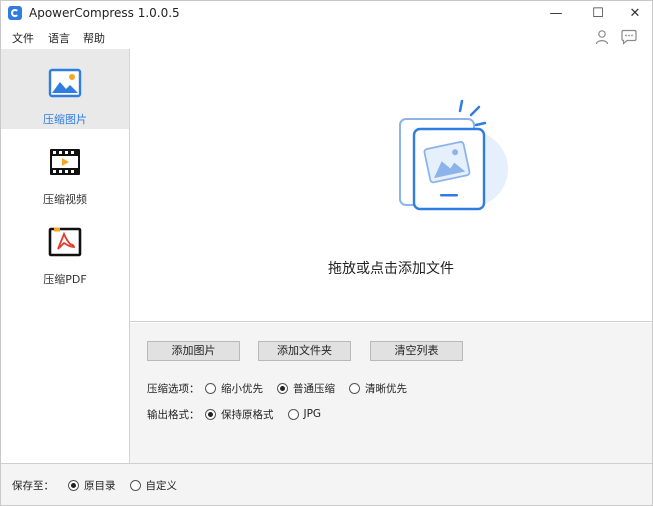 The image size is (653, 506). Describe the element at coordinates (104, 13) in the screenshot. I see `app-title: ApowerCompress 1.0.0.5` at that location.